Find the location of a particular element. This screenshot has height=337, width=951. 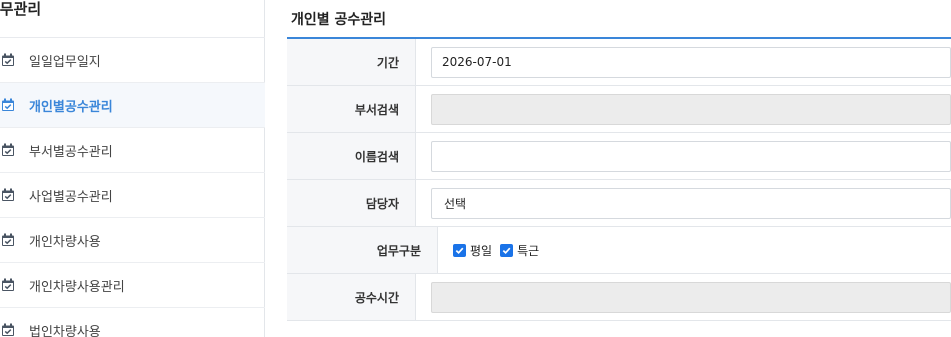

page-title: 개인별 공수관리 is located at coordinates (339, 20).